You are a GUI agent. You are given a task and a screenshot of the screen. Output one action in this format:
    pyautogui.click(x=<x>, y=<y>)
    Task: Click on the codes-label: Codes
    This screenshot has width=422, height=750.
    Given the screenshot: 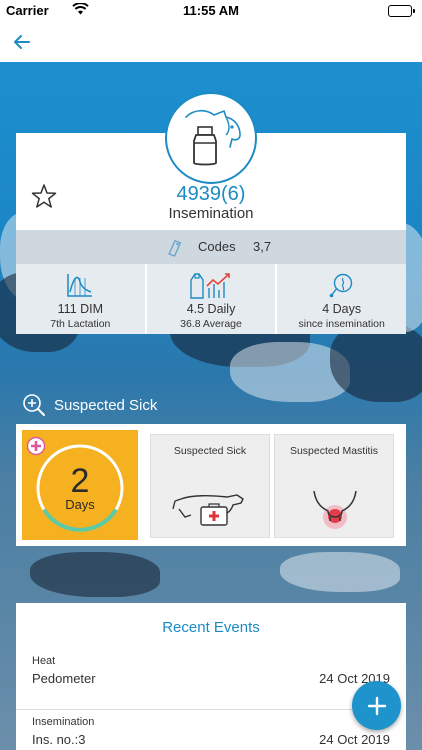 What is the action you would take?
    pyautogui.click(x=217, y=246)
    